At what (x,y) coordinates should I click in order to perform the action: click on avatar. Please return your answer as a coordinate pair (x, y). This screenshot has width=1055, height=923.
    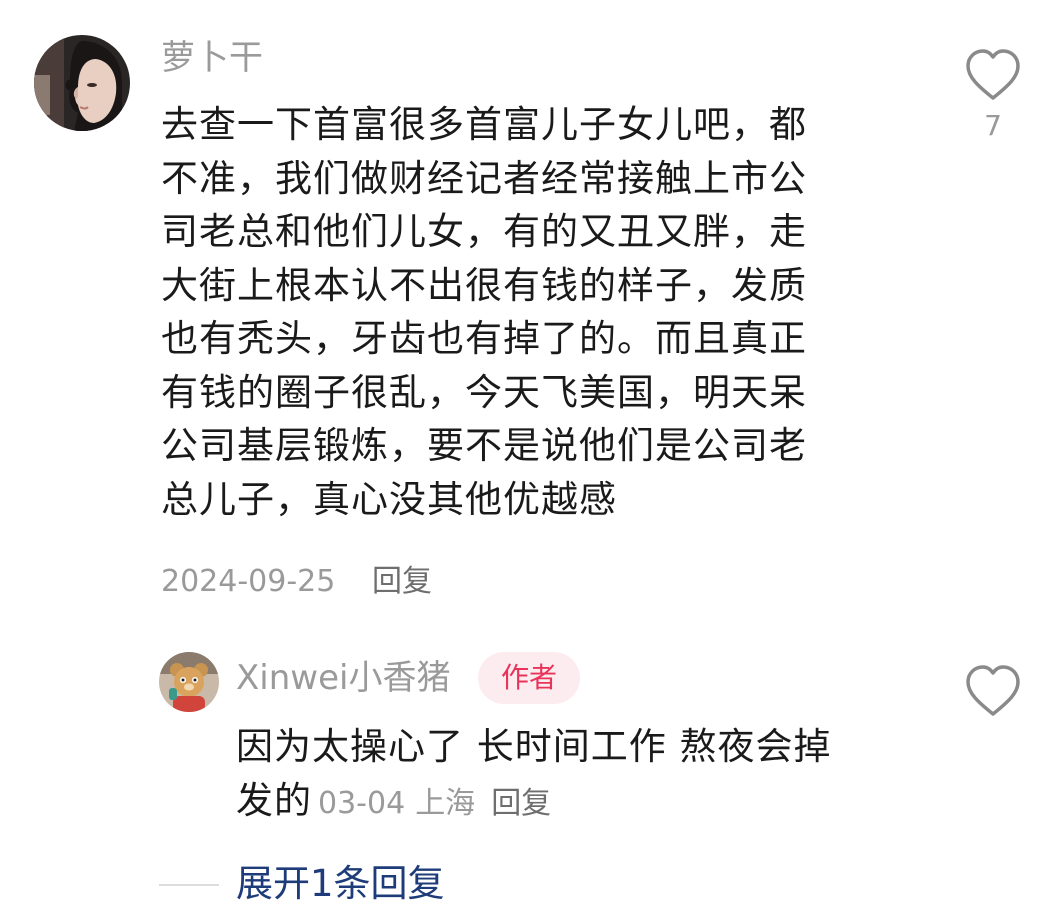
    Looking at the image, I should click on (82, 83).